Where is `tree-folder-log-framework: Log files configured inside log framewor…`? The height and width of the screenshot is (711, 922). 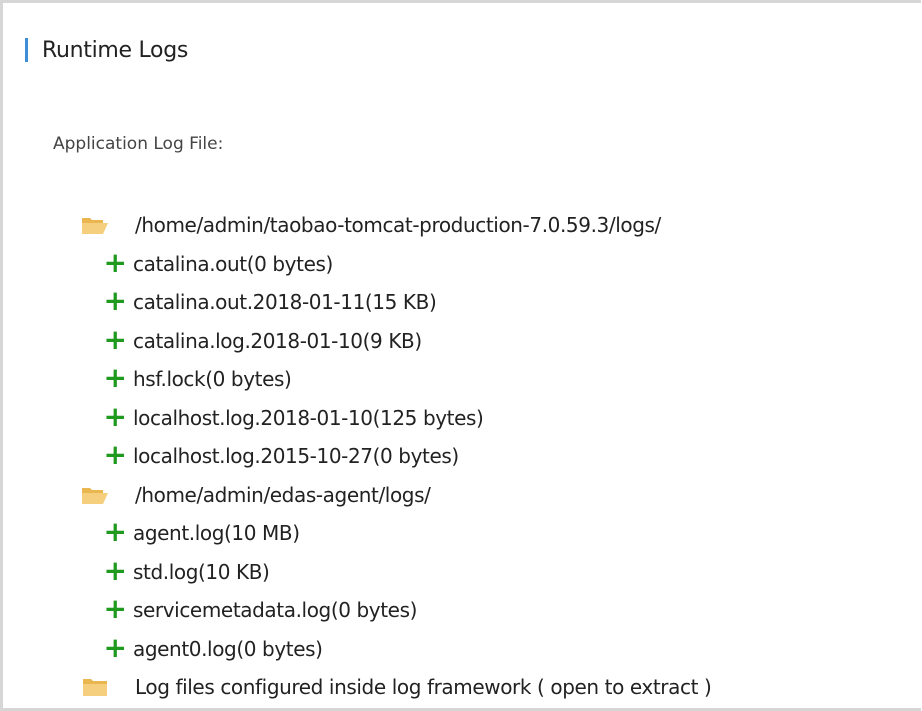 tree-folder-log-framework: Log files configured inside log framewor… is located at coordinates (396, 687).